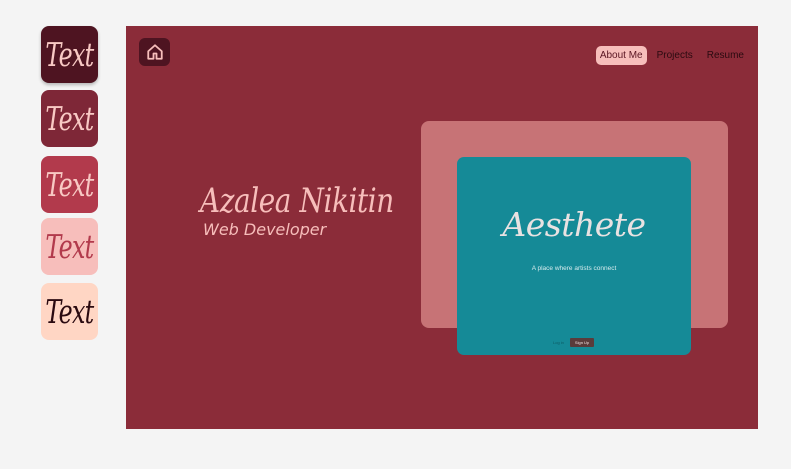 Image resolution: width=791 pixels, height=469 pixels. I want to click on top-nav: About Me Projects Resume, so click(671, 55).